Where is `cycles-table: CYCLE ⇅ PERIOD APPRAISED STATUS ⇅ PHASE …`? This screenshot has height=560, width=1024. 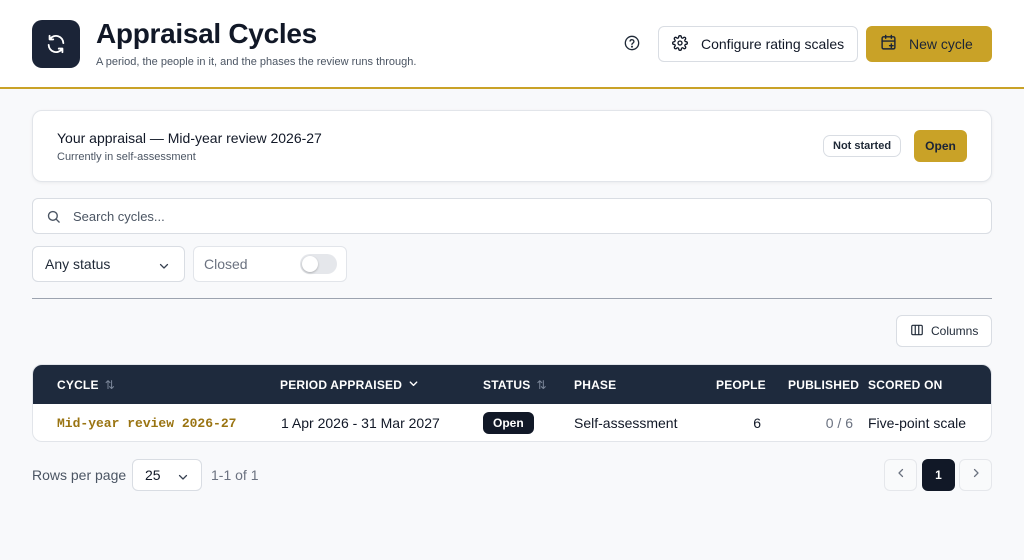 cycles-table: CYCLE ⇅ PERIOD APPRAISED STATUS ⇅ PHASE … is located at coordinates (512, 403).